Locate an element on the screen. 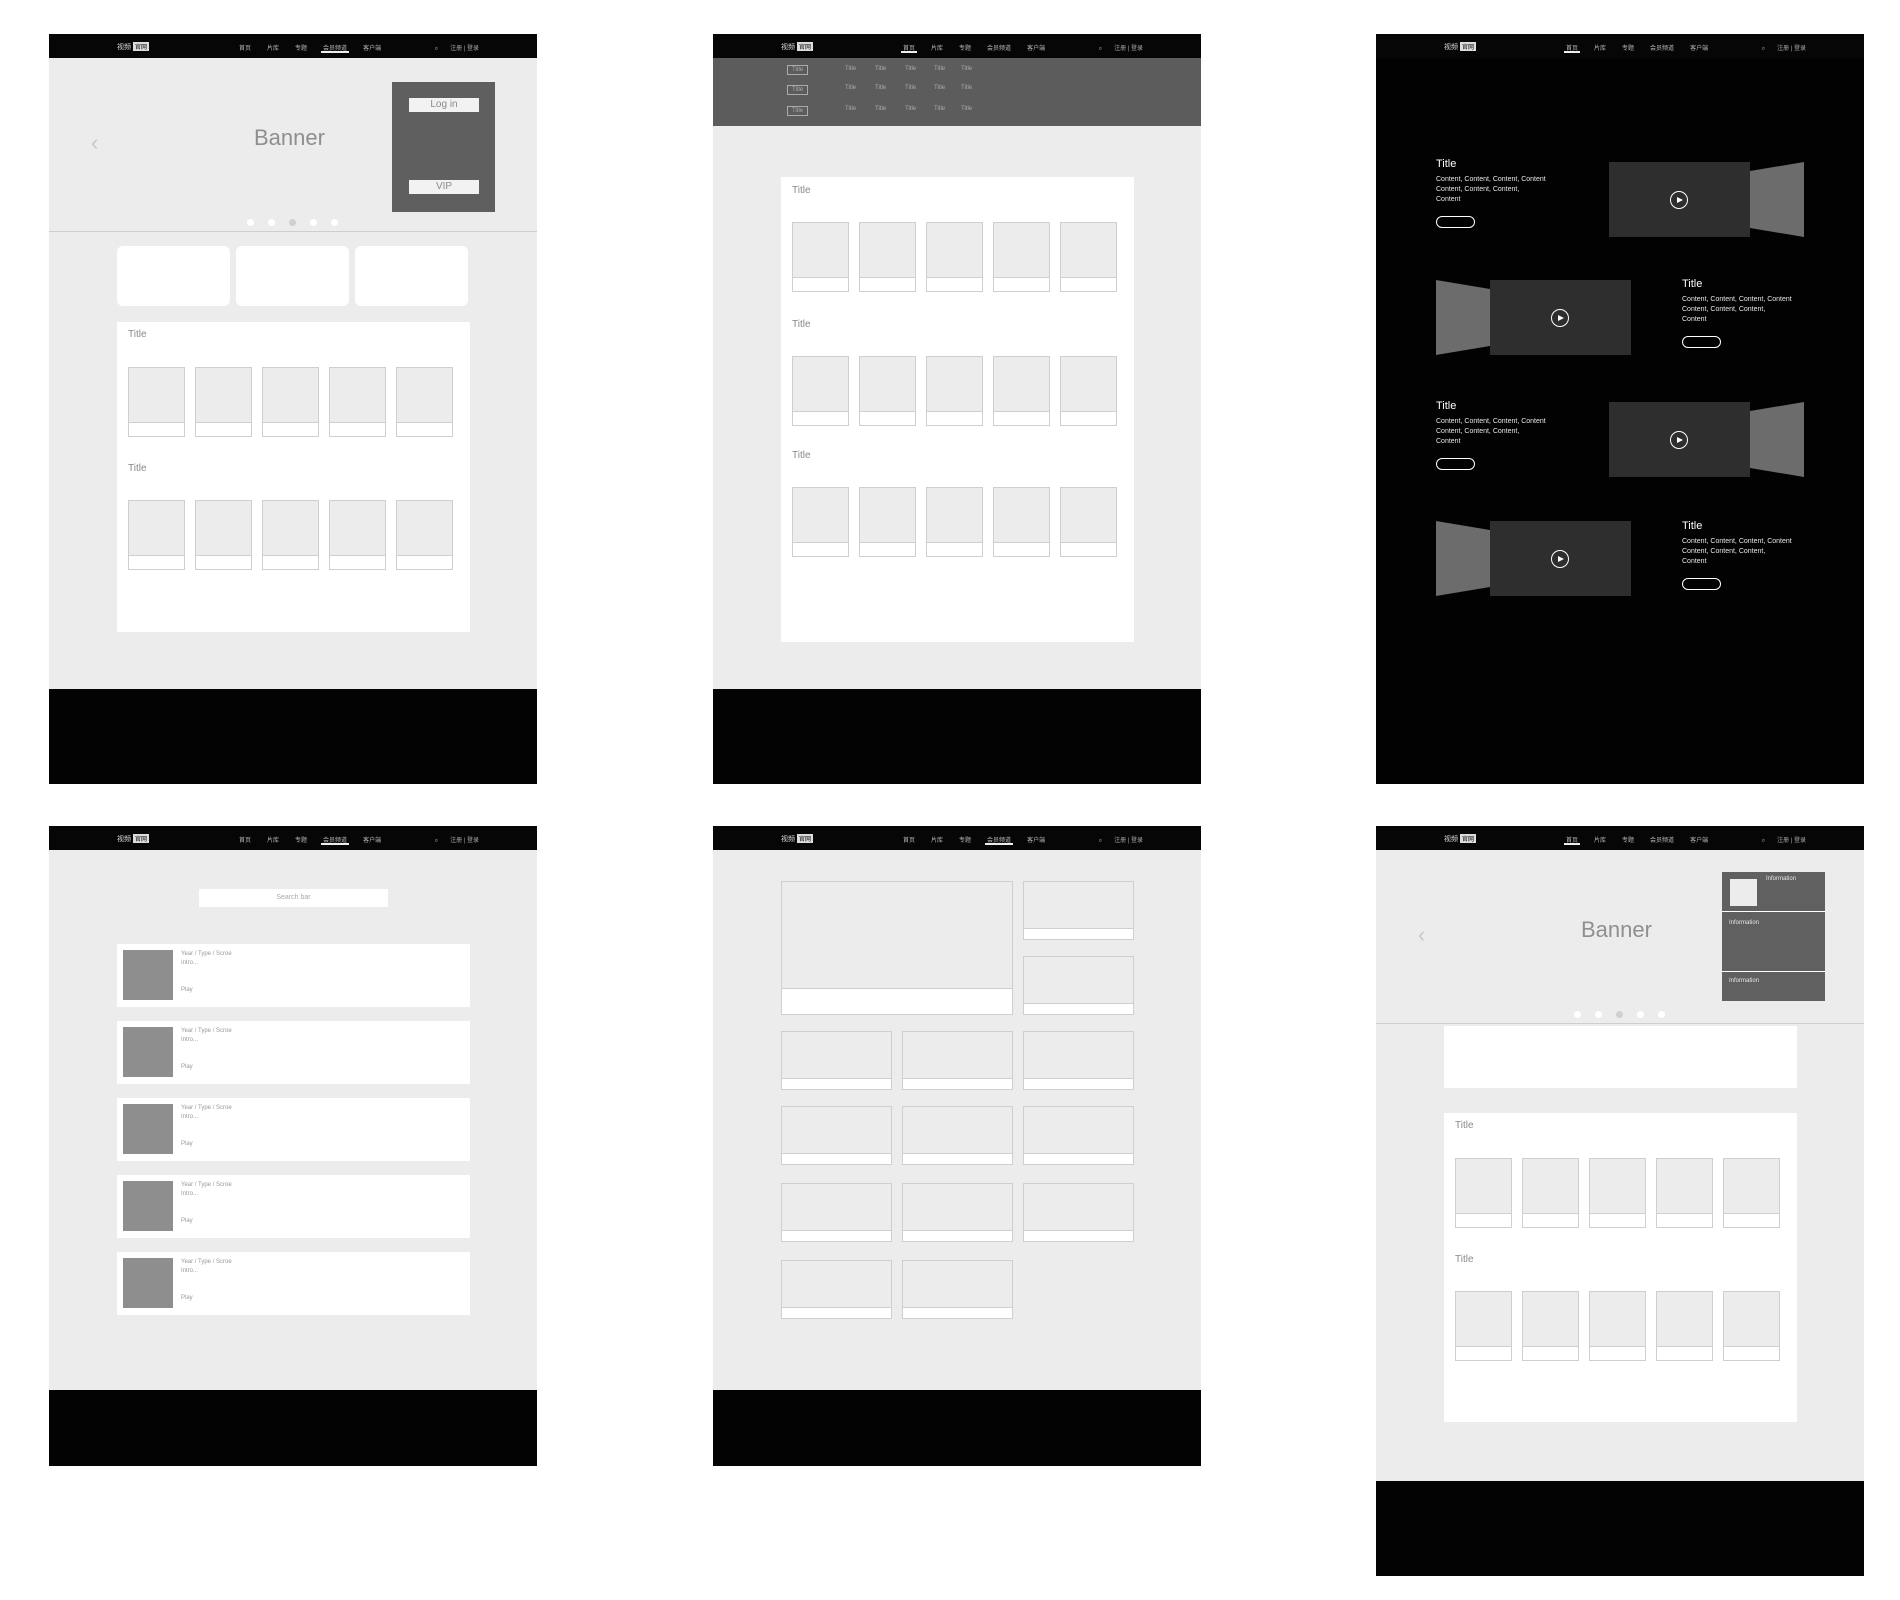 Image resolution: width=1900 pixels, height=1600 pixels. banner: ‹ Banner Log in VIP is located at coordinates (293, 145).